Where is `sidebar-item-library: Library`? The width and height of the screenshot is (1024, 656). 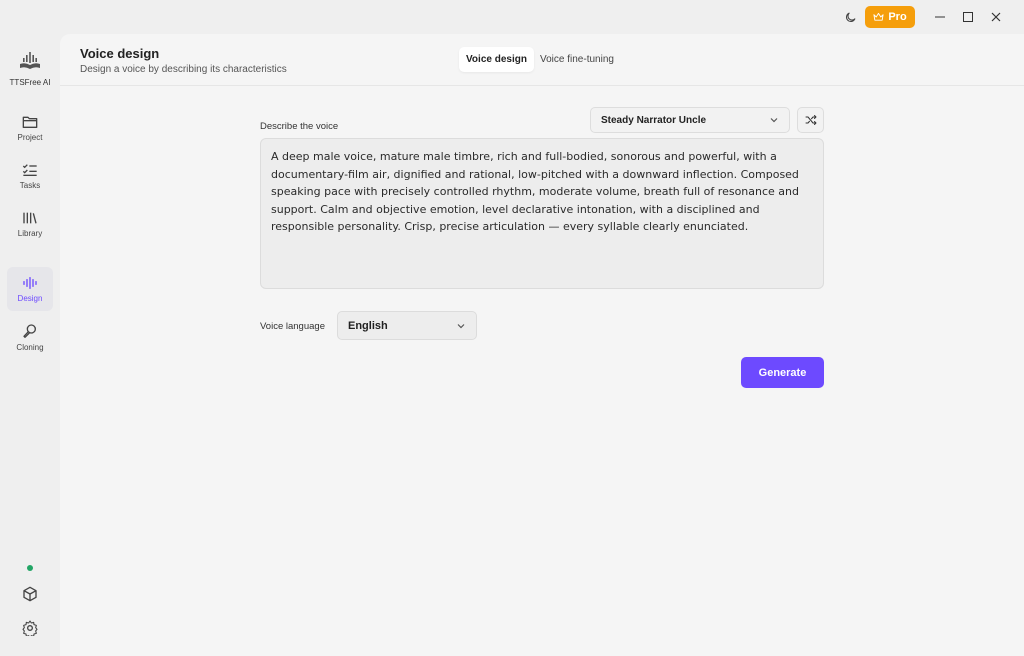 sidebar-item-library: Library is located at coordinates (30, 224).